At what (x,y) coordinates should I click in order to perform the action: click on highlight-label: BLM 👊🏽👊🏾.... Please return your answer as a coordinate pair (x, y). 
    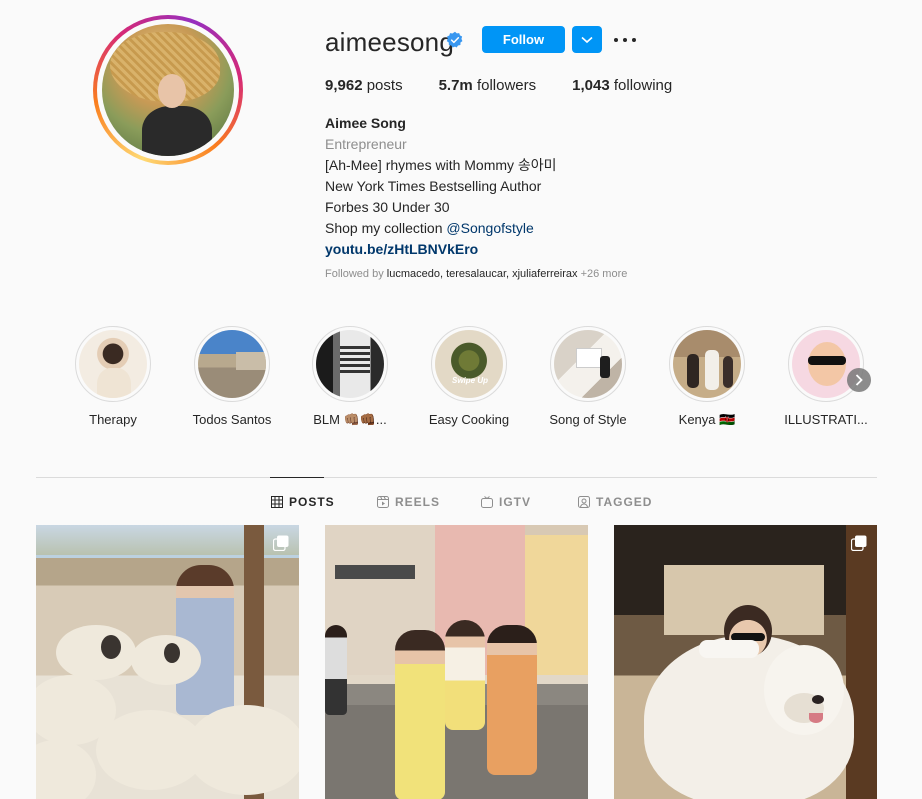
    Looking at the image, I should click on (350, 419).